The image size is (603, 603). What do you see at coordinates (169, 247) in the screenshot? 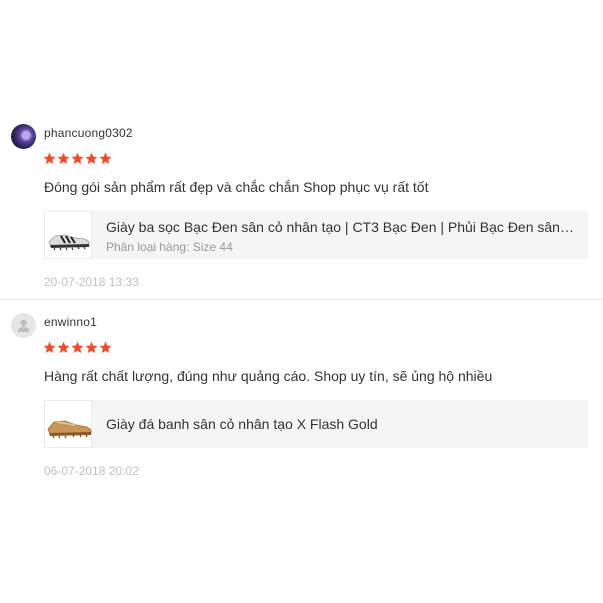
I see `product-variant: Phân loại hàng: Size 44` at bounding box center [169, 247].